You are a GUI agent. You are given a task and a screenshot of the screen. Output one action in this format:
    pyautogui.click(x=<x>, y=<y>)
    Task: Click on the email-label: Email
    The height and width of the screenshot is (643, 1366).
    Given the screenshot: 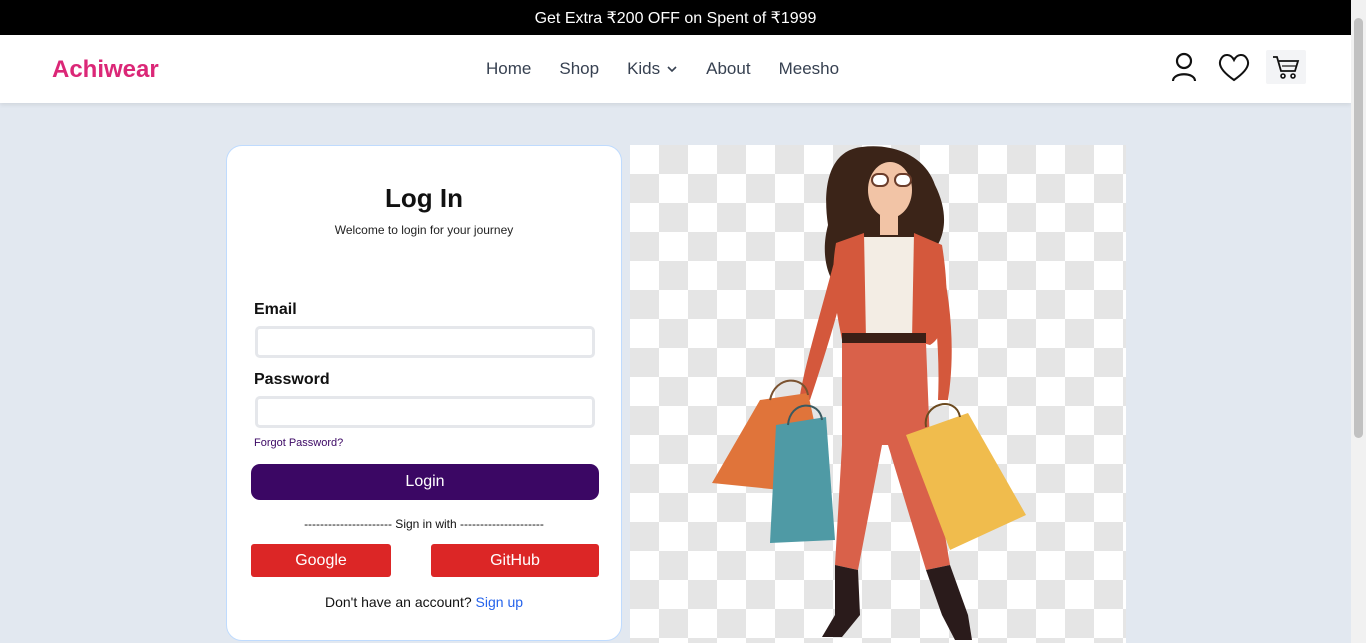 What is the action you would take?
    pyautogui.click(x=275, y=309)
    